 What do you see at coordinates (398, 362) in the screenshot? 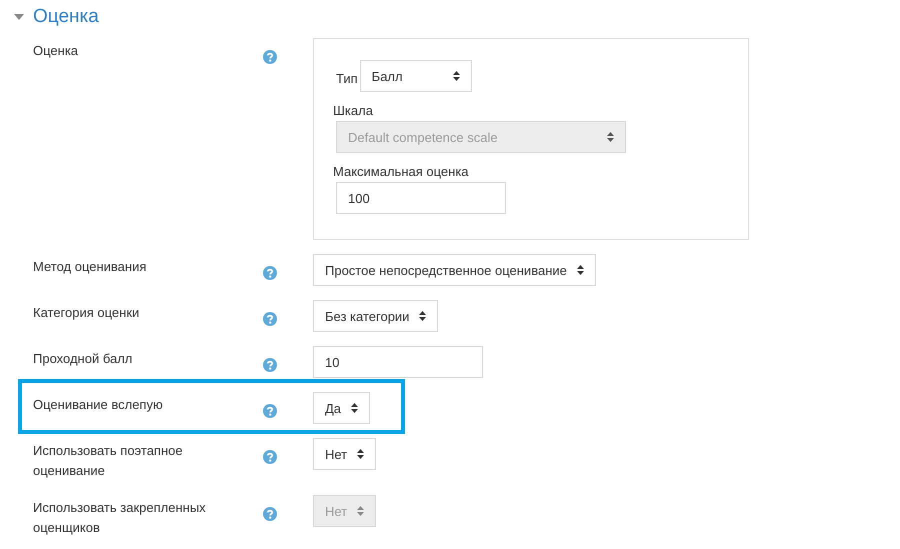
I see `input-field: 10` at bounding box center [398, 362].